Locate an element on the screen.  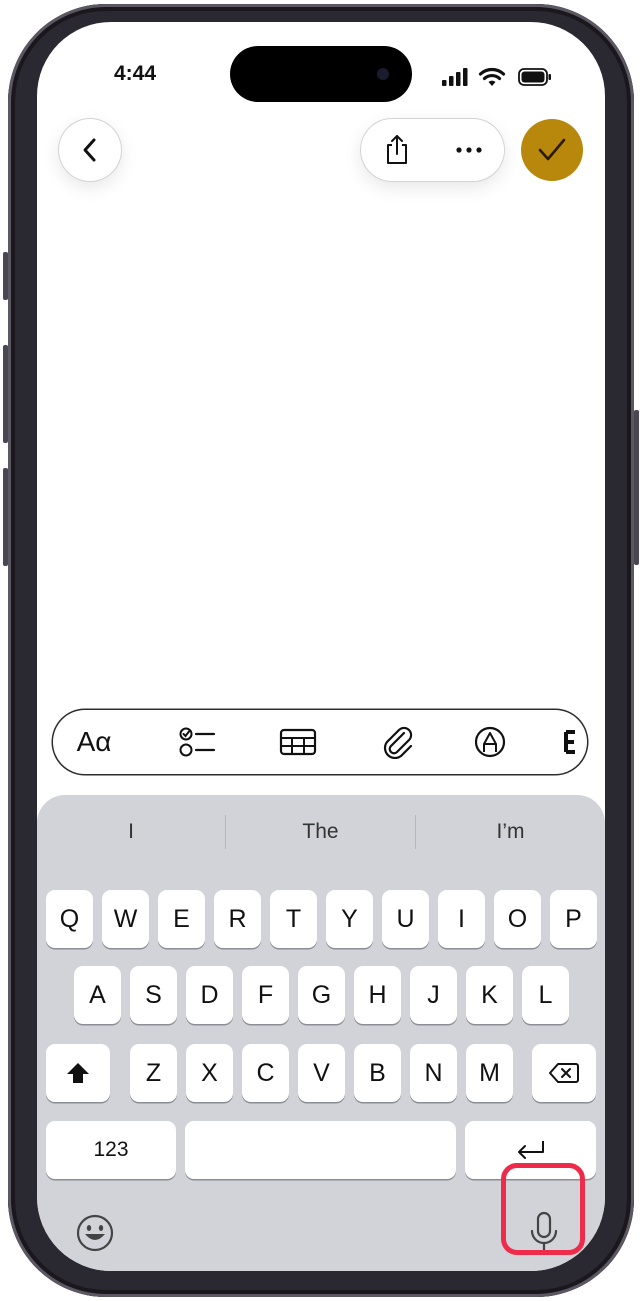
key-w: W is located at coordinates (125, 919).